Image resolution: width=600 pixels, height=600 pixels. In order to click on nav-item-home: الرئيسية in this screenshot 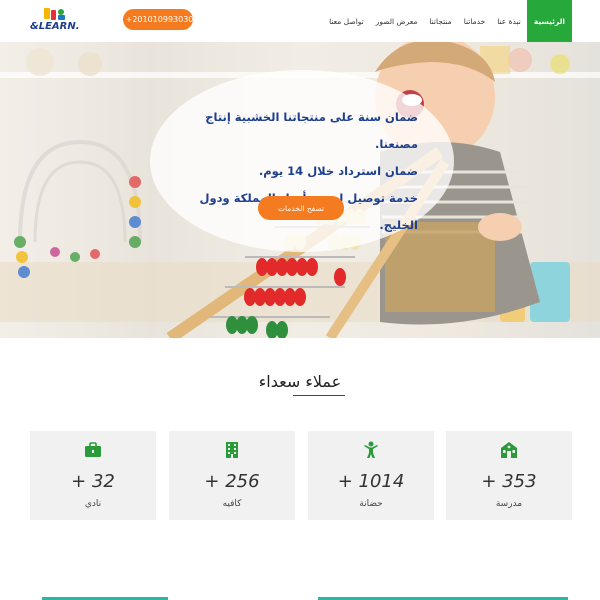, I will do `click(549, 21)`.